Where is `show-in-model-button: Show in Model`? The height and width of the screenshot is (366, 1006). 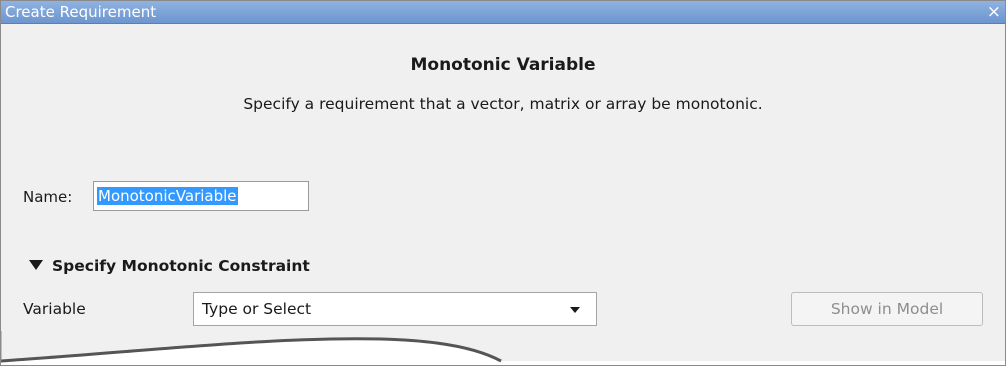 show-in-model-button: Show in Model is located at coordinates (887, 309).